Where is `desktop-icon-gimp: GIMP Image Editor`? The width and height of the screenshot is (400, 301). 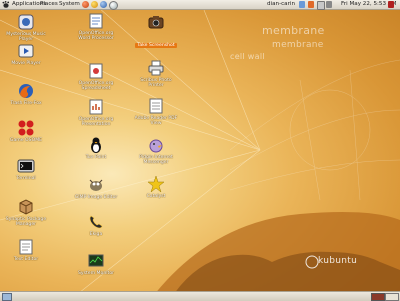 desktop-icon-gimp: GIMP Image Editor is located at coordinates (96, 188).